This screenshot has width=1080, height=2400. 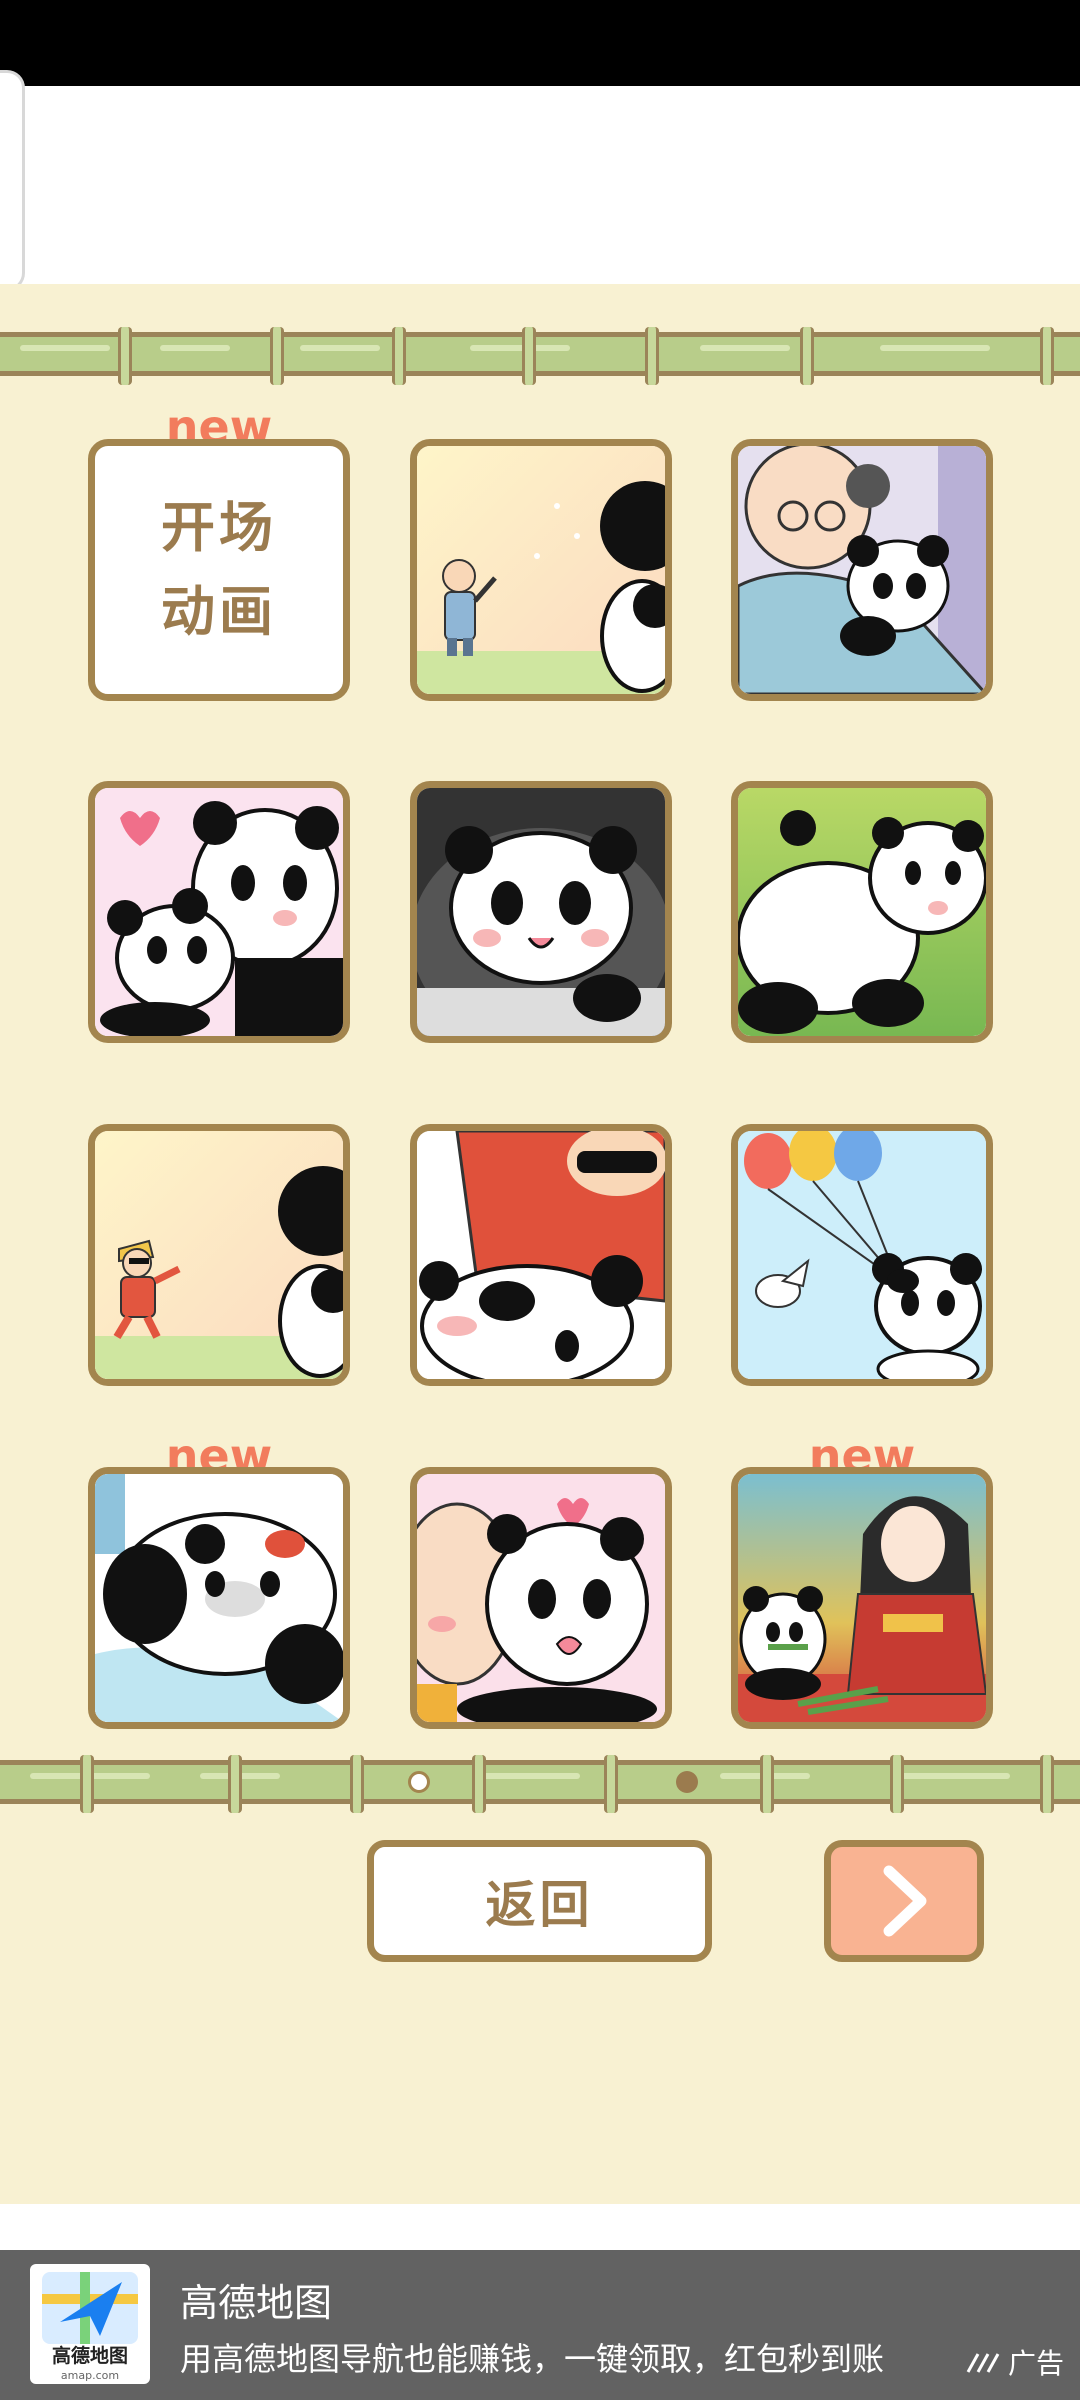 What do you see at coordinates (219, 570) in the screenshot?
I see `tile-opening-animation: 开场 动画` at bounding box center [219, 570].